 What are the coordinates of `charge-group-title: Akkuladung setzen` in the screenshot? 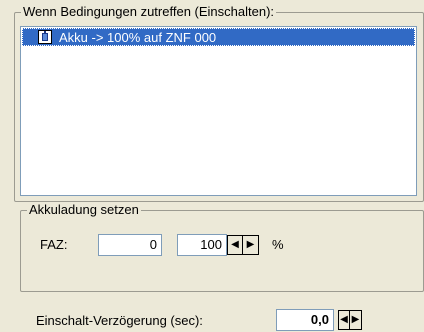 It's located at (84, 210).